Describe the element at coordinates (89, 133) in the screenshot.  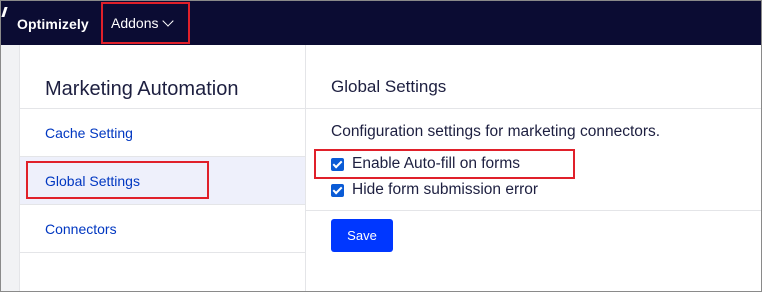
I see `sidebar-item-label: Cache Setting` at that location.